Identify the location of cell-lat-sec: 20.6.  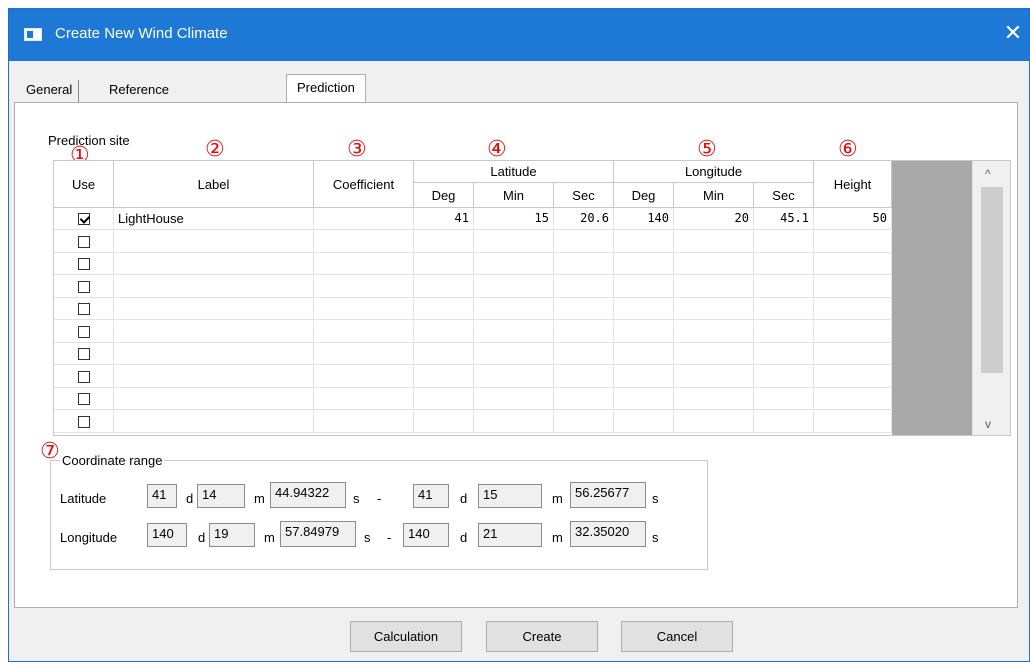
(584, 219).